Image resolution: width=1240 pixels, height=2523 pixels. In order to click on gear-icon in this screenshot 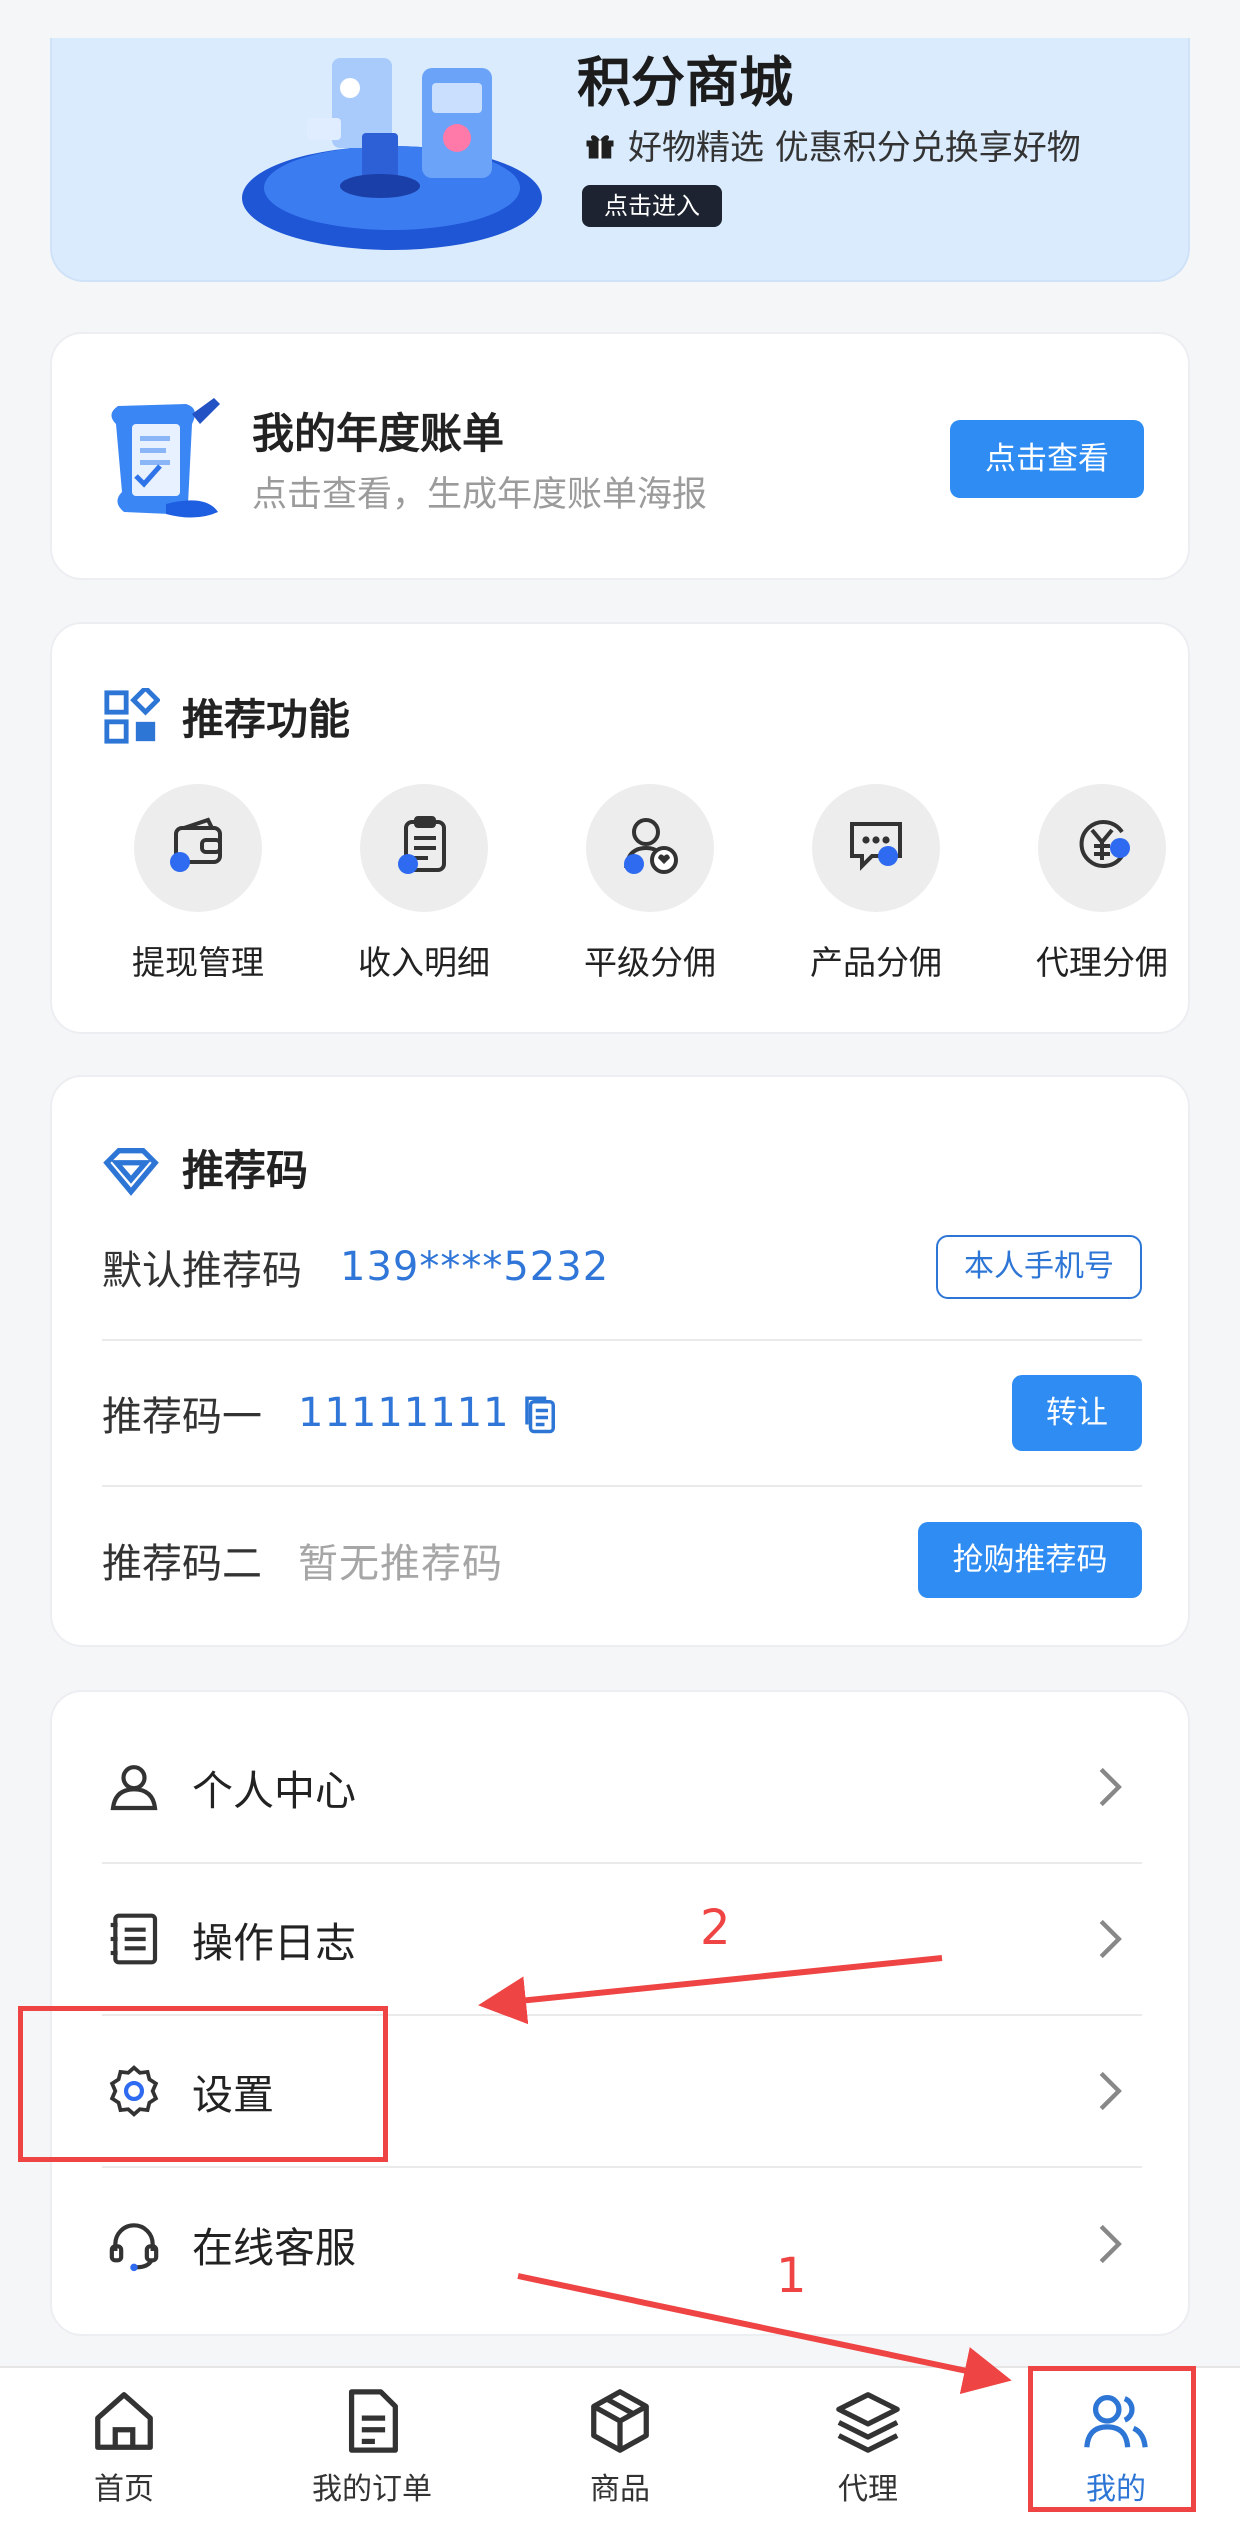, I will do `click(134, 2091)`.